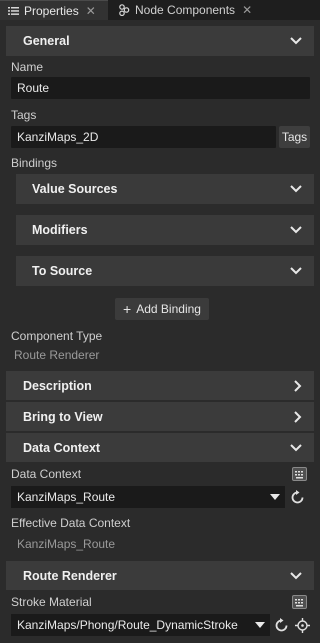 The image size is (320, 643). What do you see at coordinates (60, 230) in the screenshot?
I see `subsection-title: Modifiers` at bounding box center [60, 230].